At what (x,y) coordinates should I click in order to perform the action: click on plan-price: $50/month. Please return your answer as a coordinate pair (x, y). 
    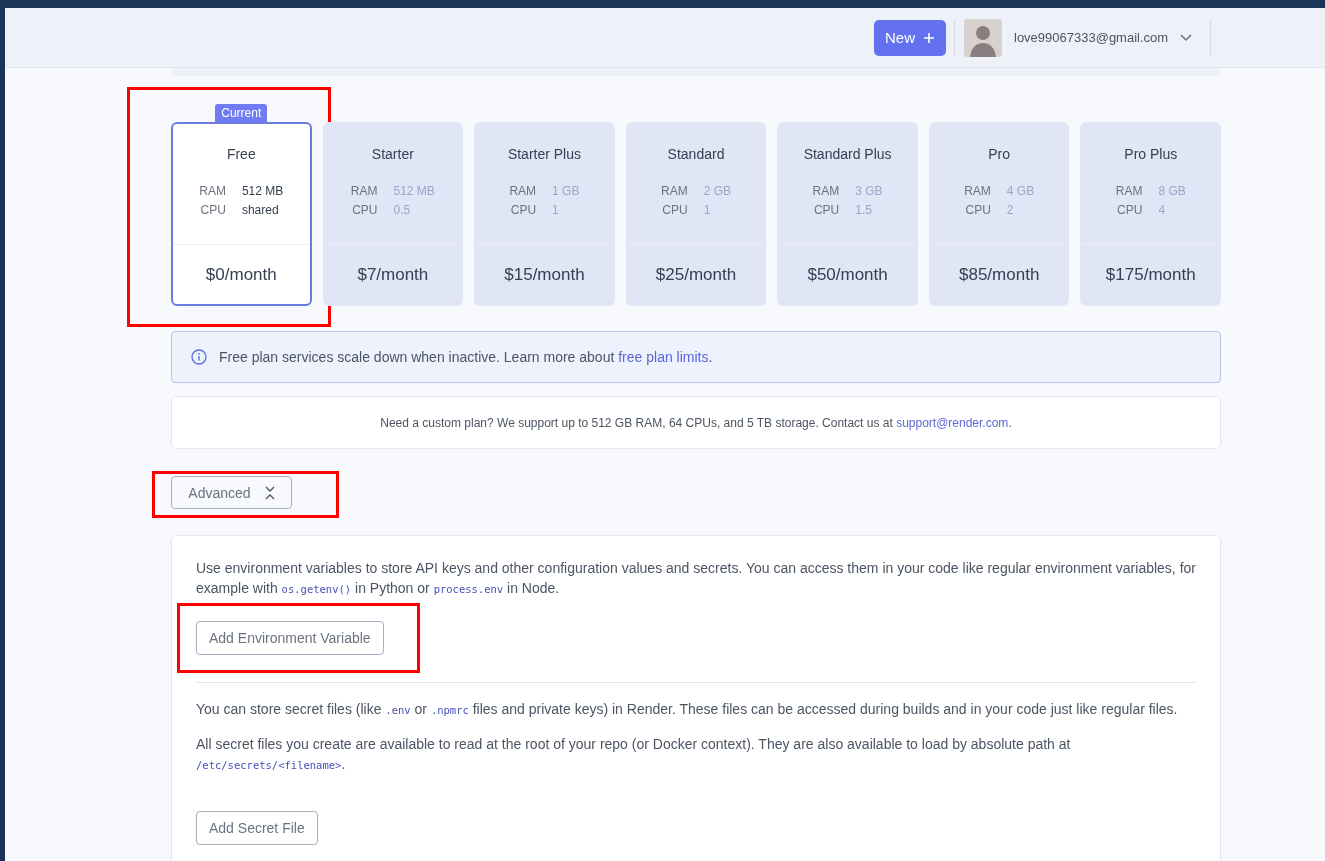
    Looking at the image, I should click on (847, 274).